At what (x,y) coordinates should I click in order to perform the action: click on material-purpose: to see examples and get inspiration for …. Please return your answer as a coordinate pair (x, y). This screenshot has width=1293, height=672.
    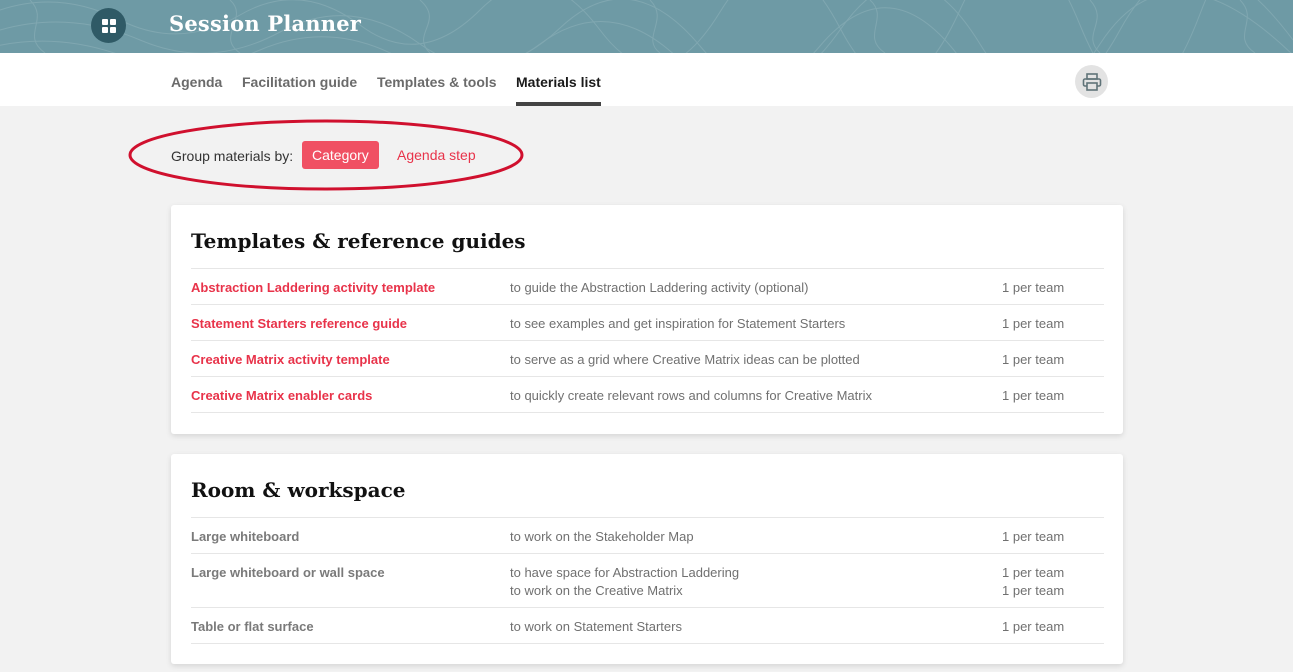
    Looking at the image, I should click on (678, 323).